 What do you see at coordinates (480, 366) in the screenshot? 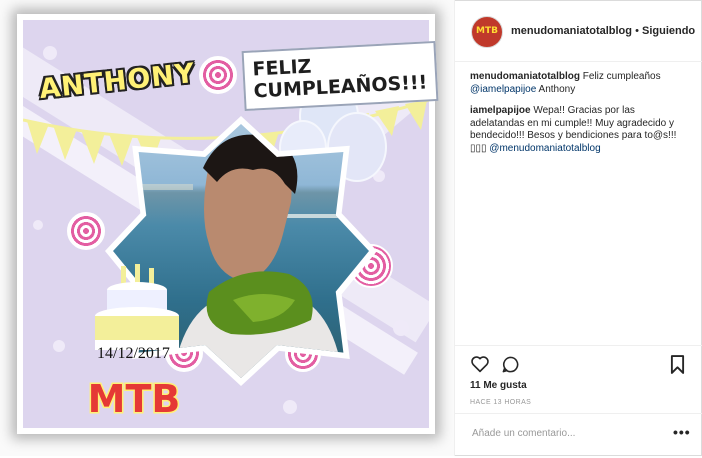
I see `heart-icon` at bounding box center [480, 366].